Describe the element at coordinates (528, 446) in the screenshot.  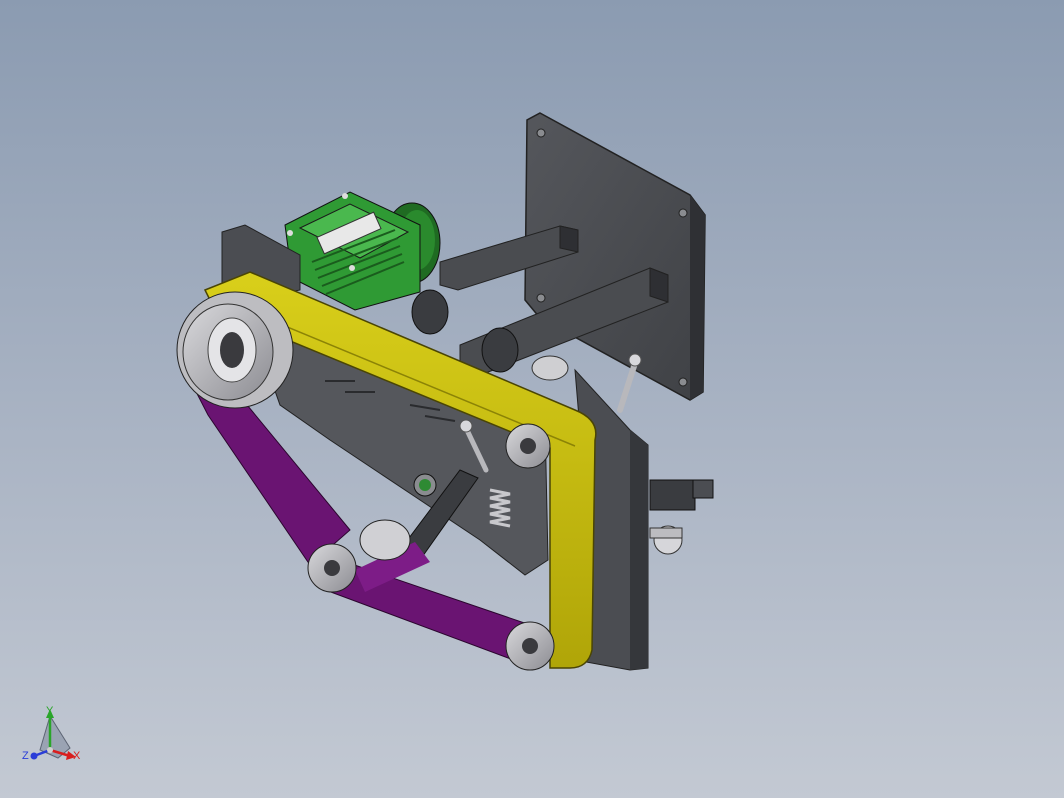
I see `idler-wheel-top` at that location.